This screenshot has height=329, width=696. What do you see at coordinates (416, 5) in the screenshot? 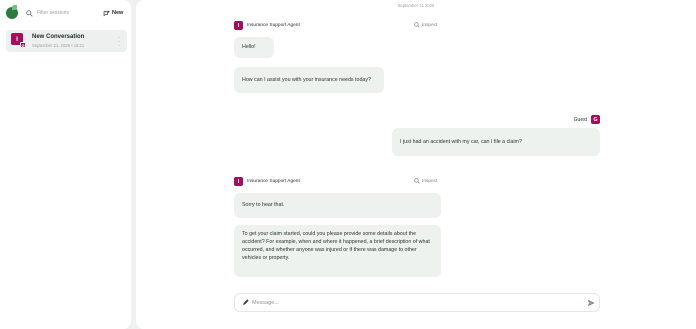
I see `date-label: September 21 2025` at bounding box center [416, 5].